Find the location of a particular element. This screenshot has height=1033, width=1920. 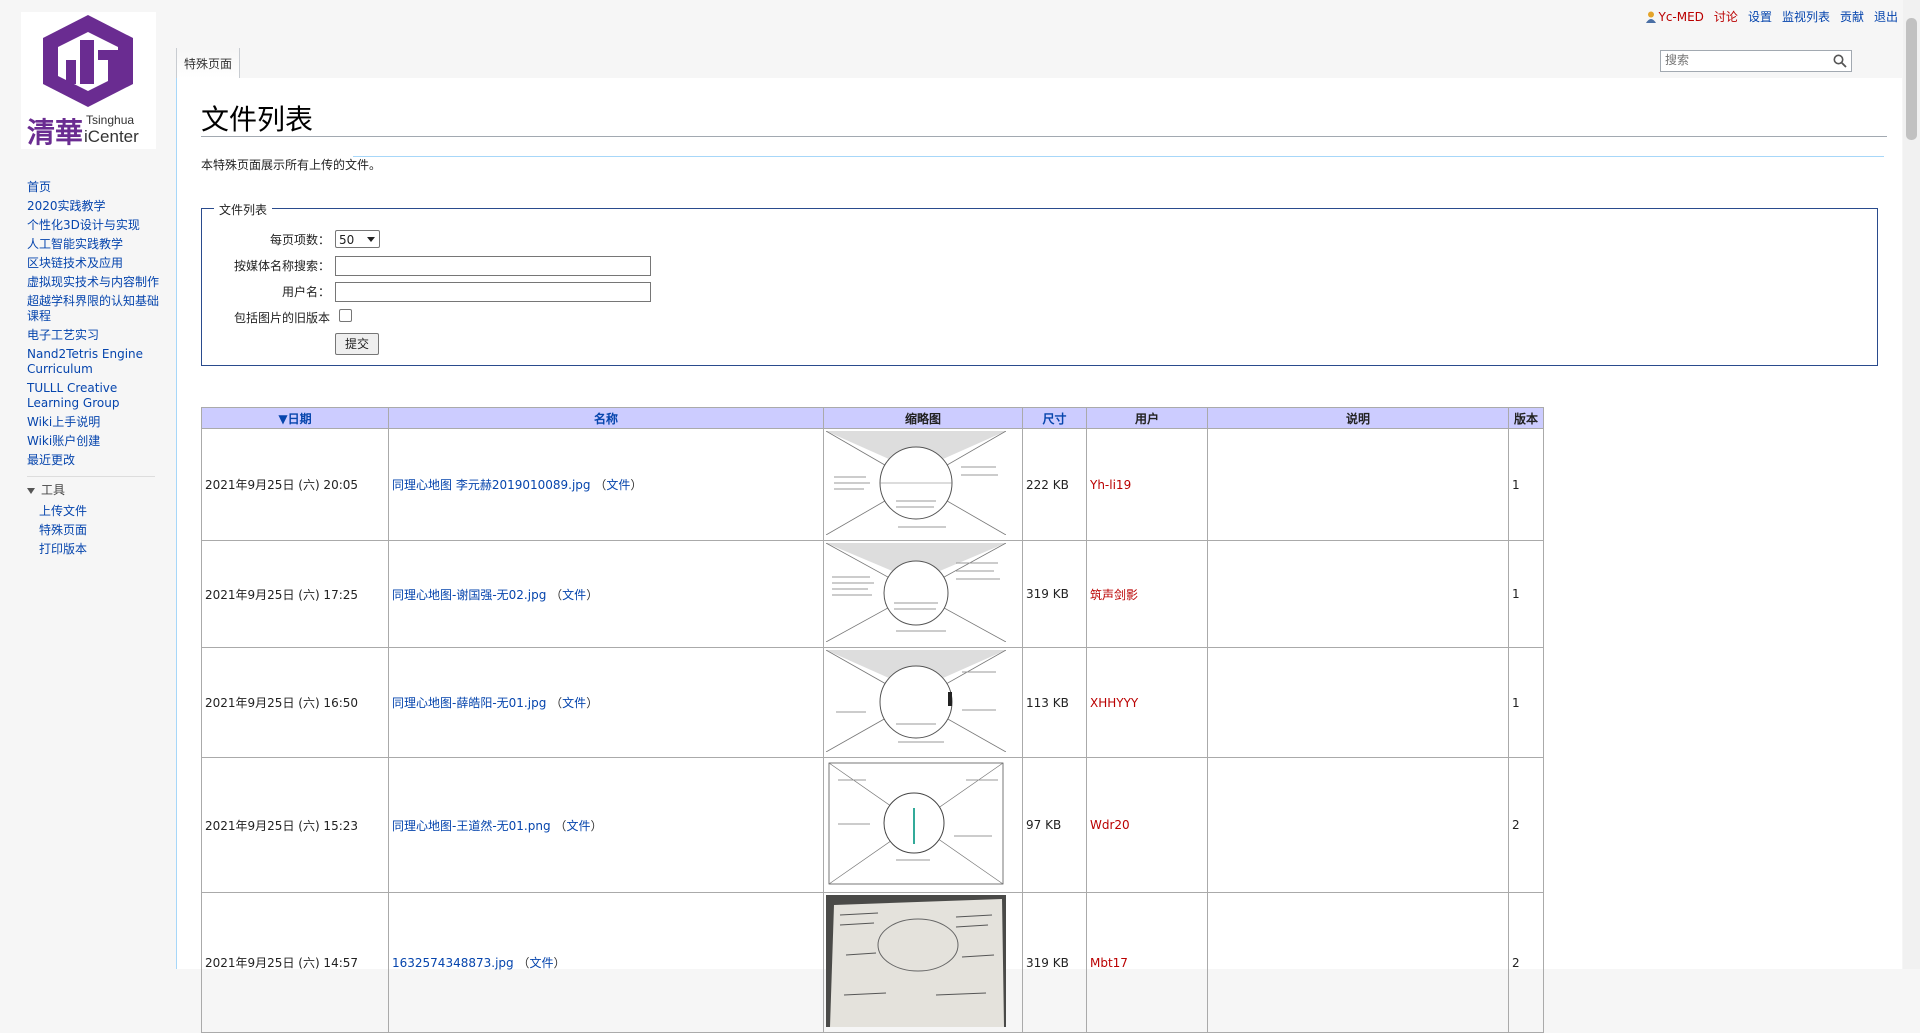

cell-date: 2021年9月25日 (六) 20:05 is located at coordinates (295, 484).